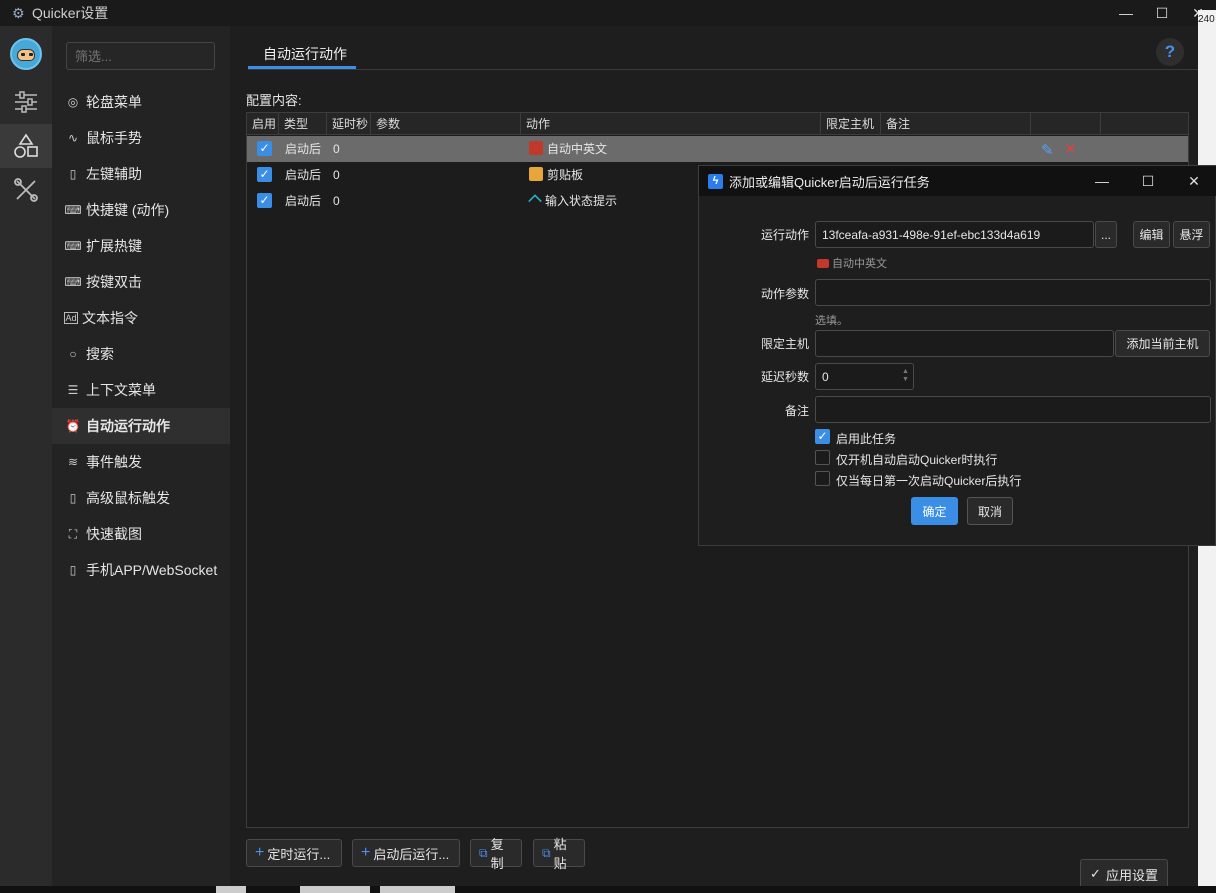  Describe the element at coordinates (1066, 124) in the screenshot. I see `col-ops` at that location.